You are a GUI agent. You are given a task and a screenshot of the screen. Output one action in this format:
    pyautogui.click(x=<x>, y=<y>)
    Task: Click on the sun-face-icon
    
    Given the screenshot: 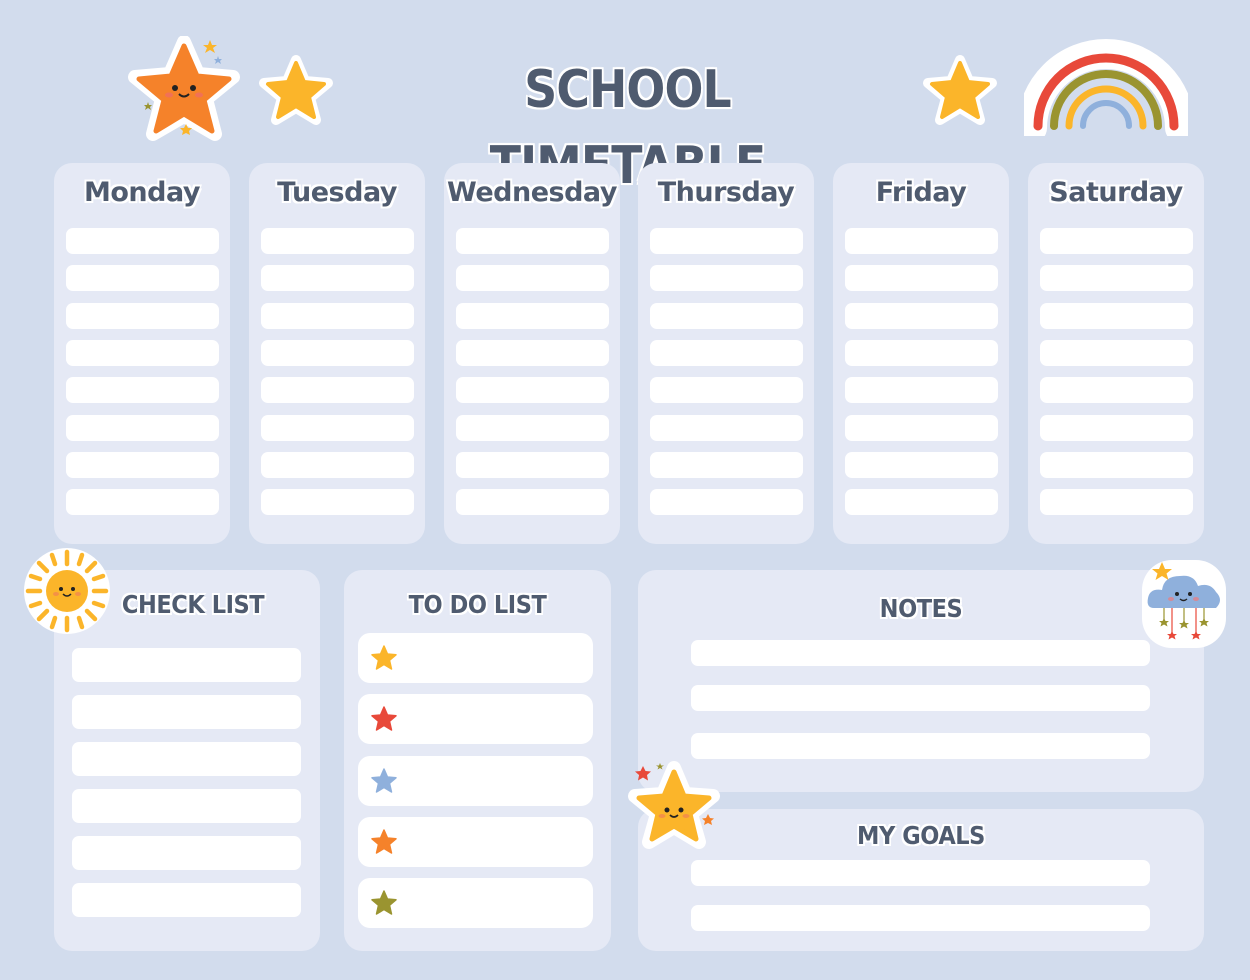 What is the action you would take?
    pyautogui.click(x=67, y=591)
    